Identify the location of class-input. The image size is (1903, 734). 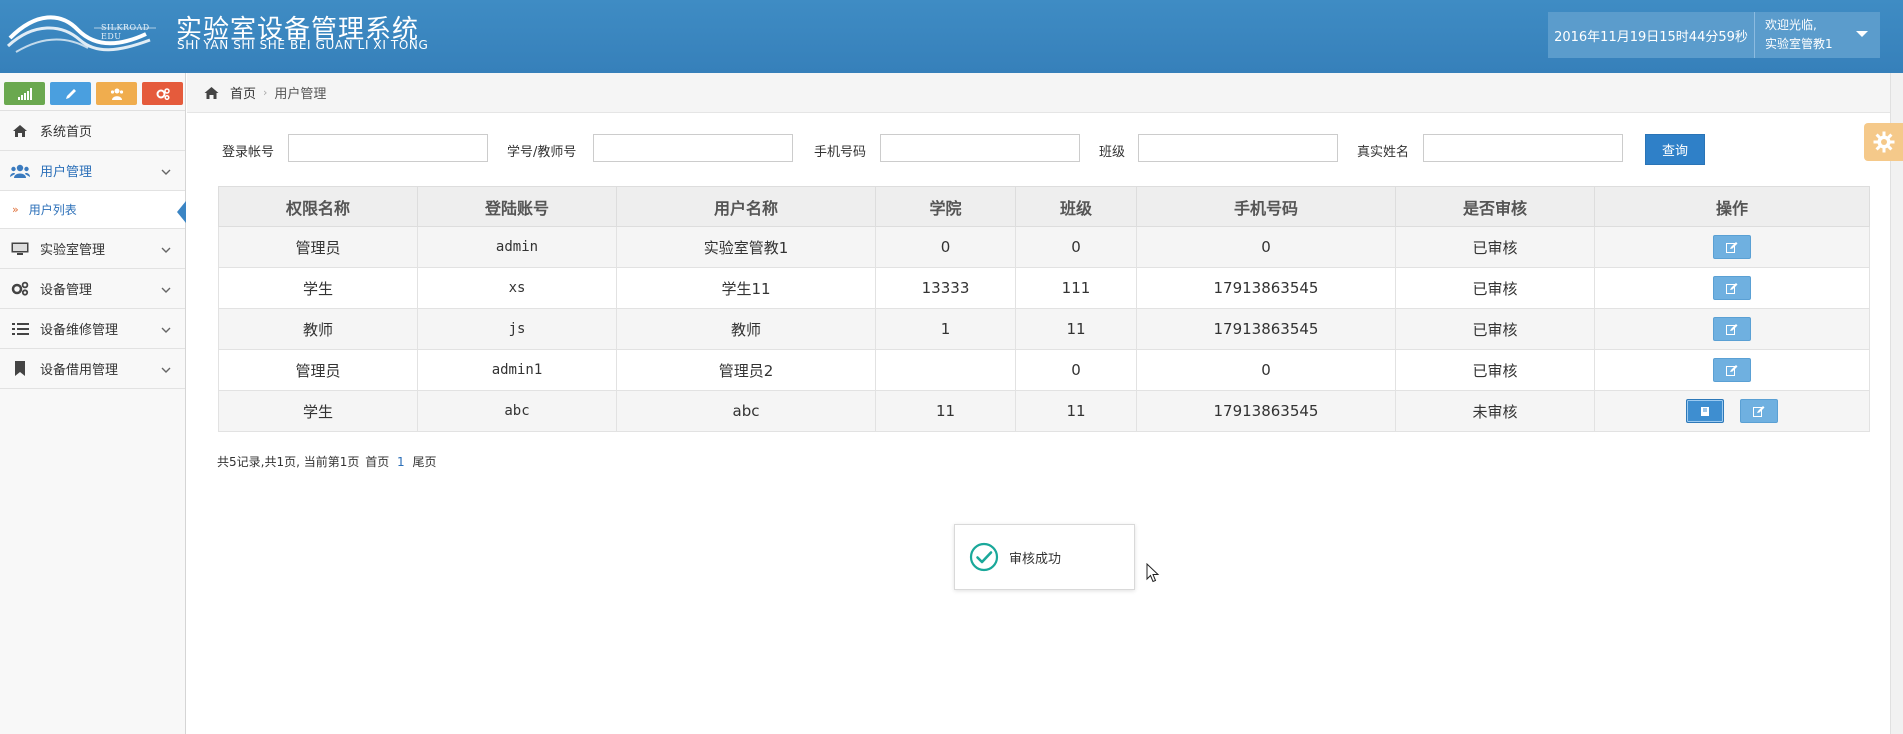
(1238, 148).